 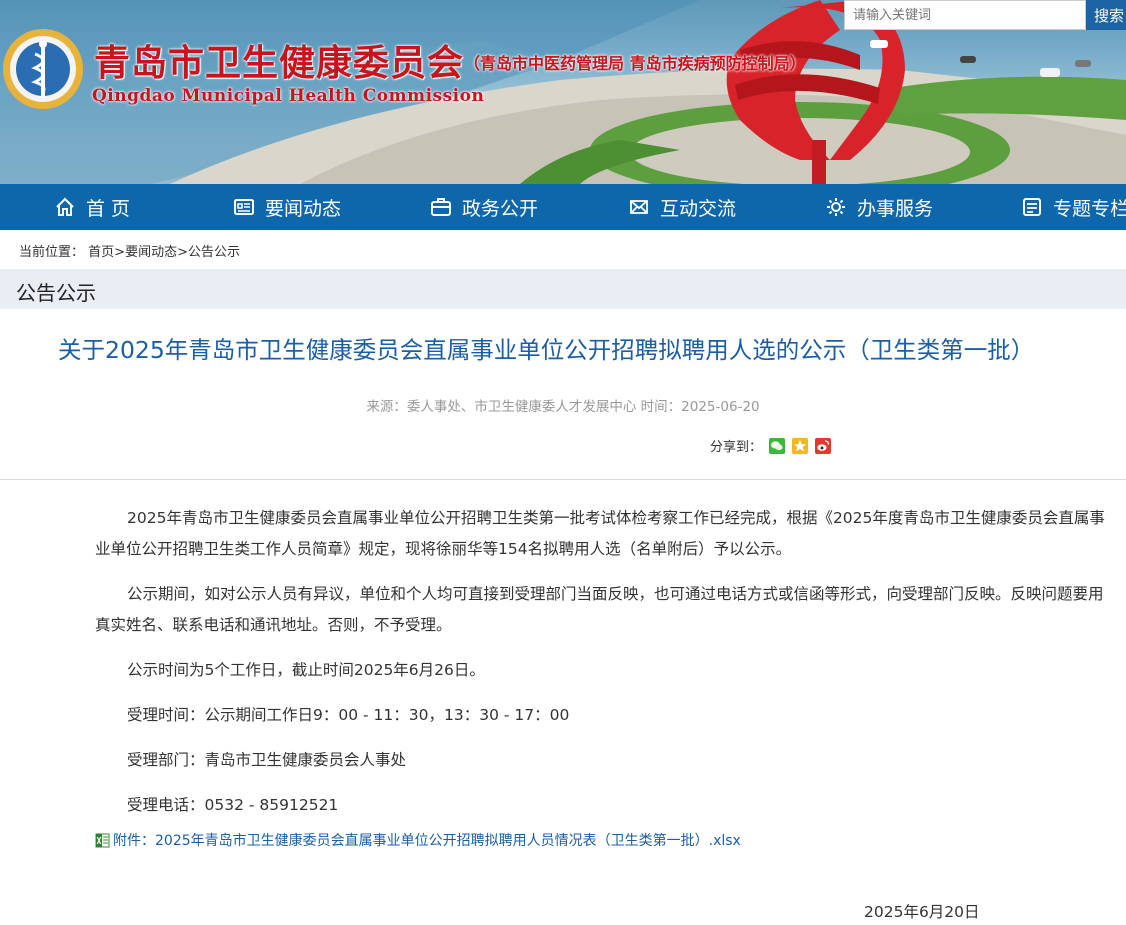 What do you see at coordinates (563, 289) in the screenshot?
I see `section-header: 公告公示` at bounding box center [563, 289].